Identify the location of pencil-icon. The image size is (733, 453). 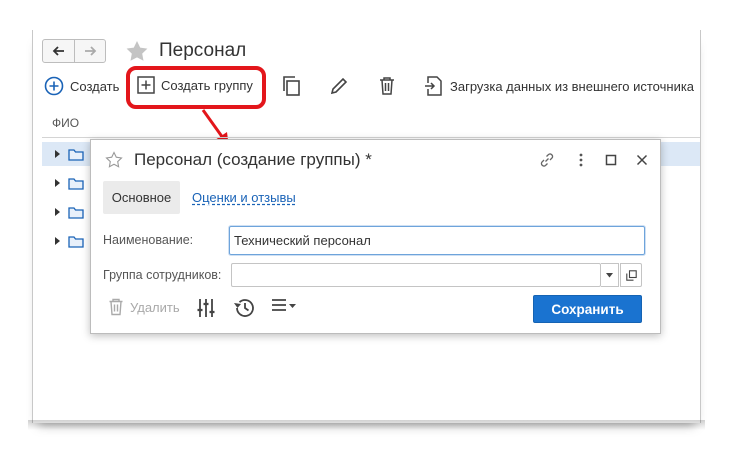
(339, 86).